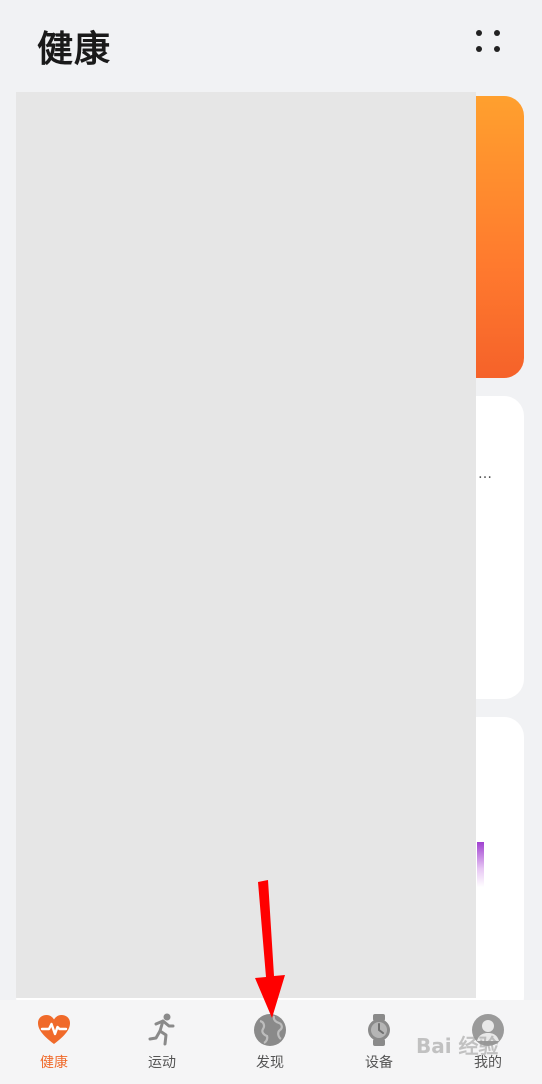 This screenshot has width=542, height=1084. I want to click on nav-label-discover: 发现, so click(270, 1063).